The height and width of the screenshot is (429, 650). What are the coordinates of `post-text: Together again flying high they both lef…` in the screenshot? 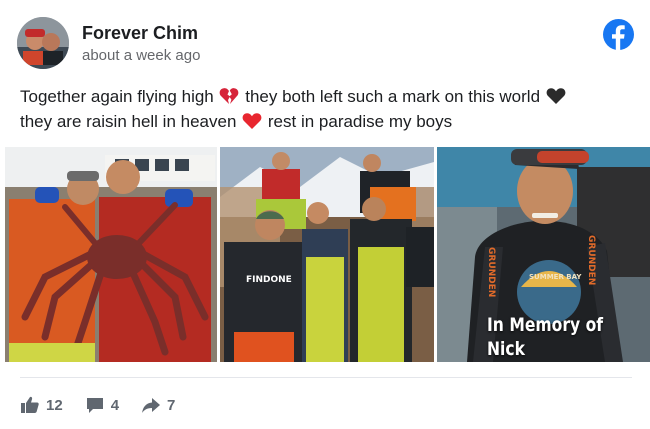 It's located at (330, 109).